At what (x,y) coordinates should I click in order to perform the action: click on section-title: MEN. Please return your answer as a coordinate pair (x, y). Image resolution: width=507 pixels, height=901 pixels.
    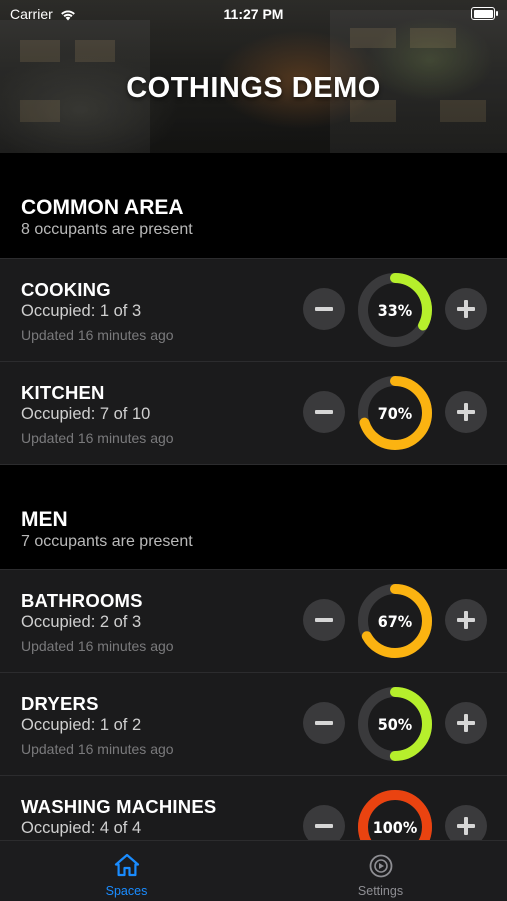
    Looking at the image, I should click on (44, 519).